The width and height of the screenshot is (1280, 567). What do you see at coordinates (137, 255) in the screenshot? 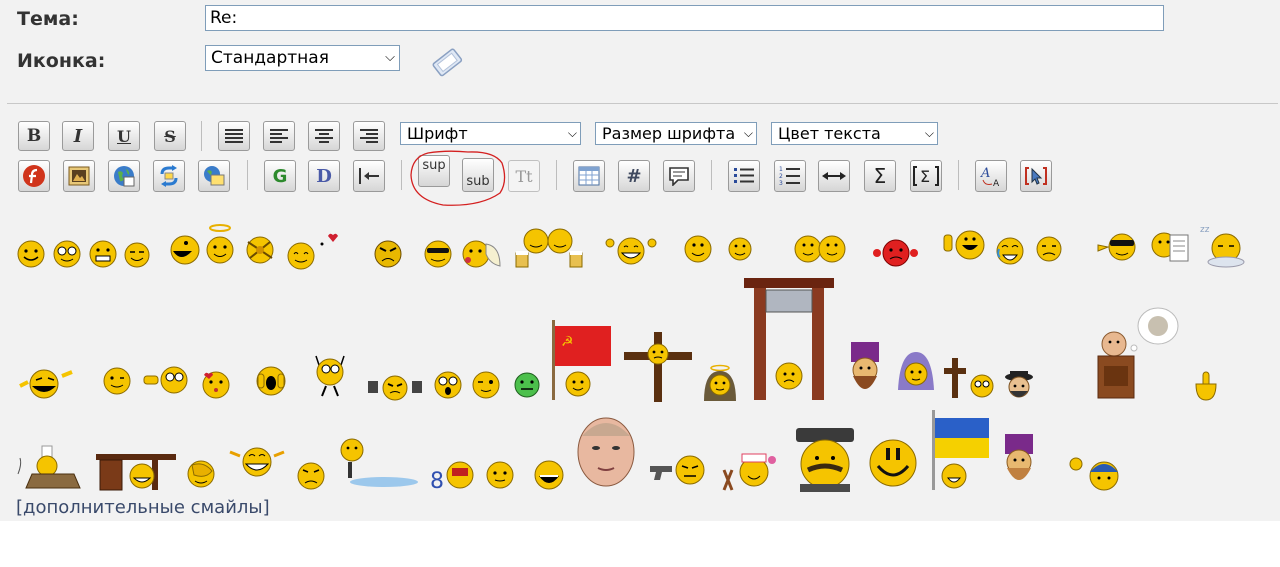
I see `squint-smile-icon` at bounding box center [137, 255].